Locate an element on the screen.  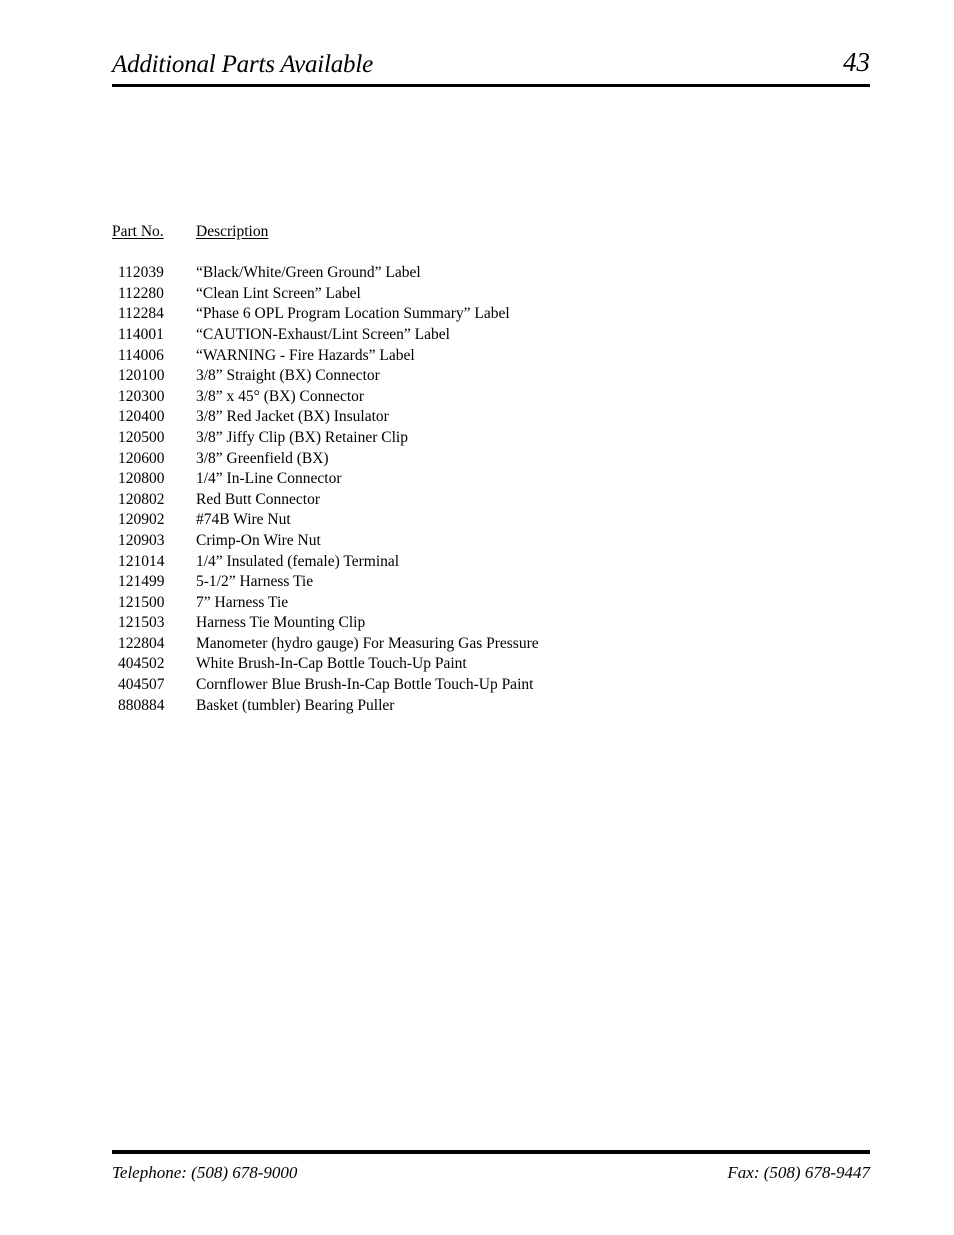
description-cell: 3/8” Jiffy Clip (BX) Retainer Clip is located at coordinates (302, 437).